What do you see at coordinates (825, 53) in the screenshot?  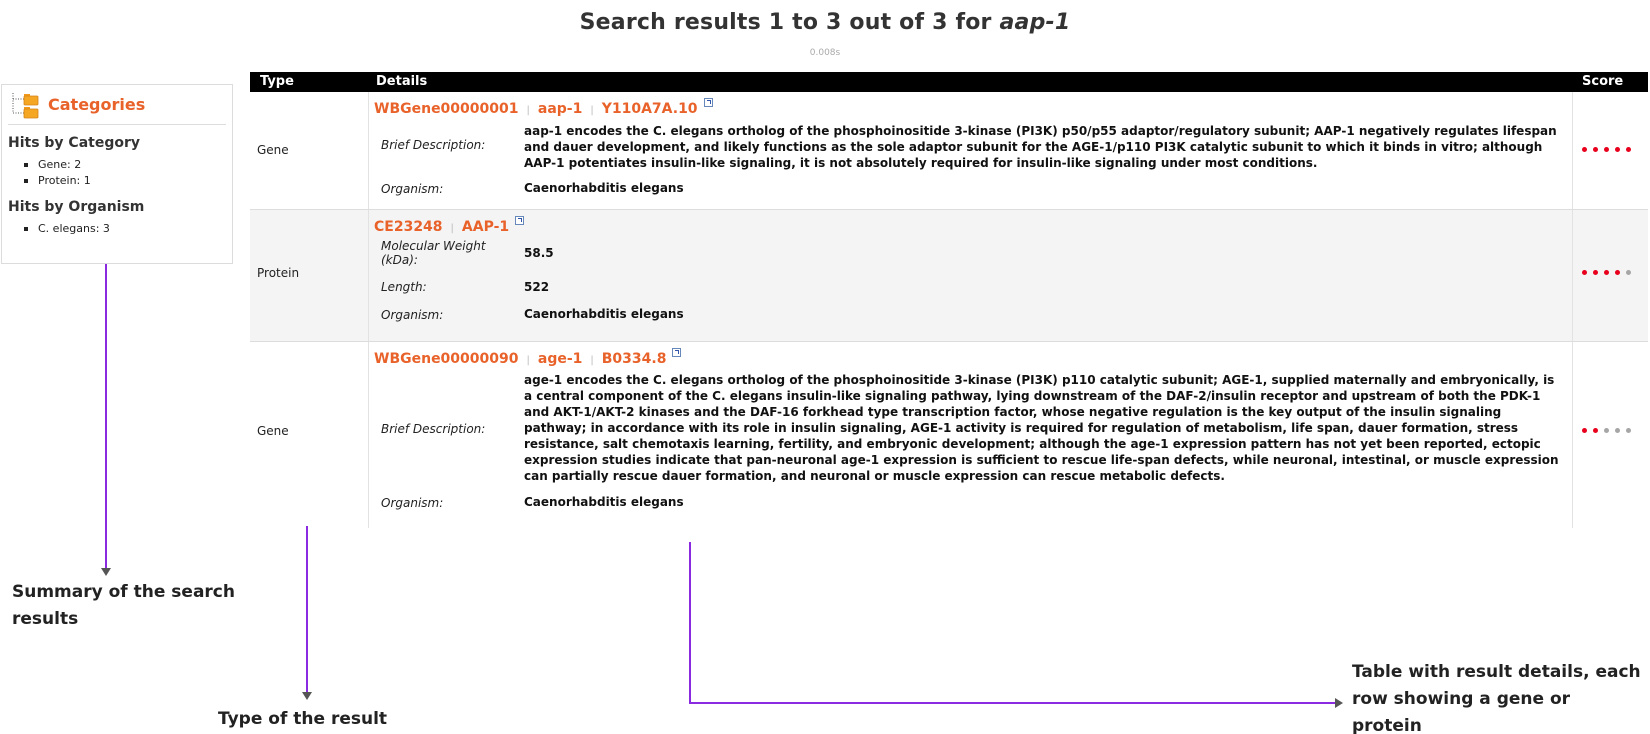 I see `search-timing: 0.008s` at bounding box center [825, 53].